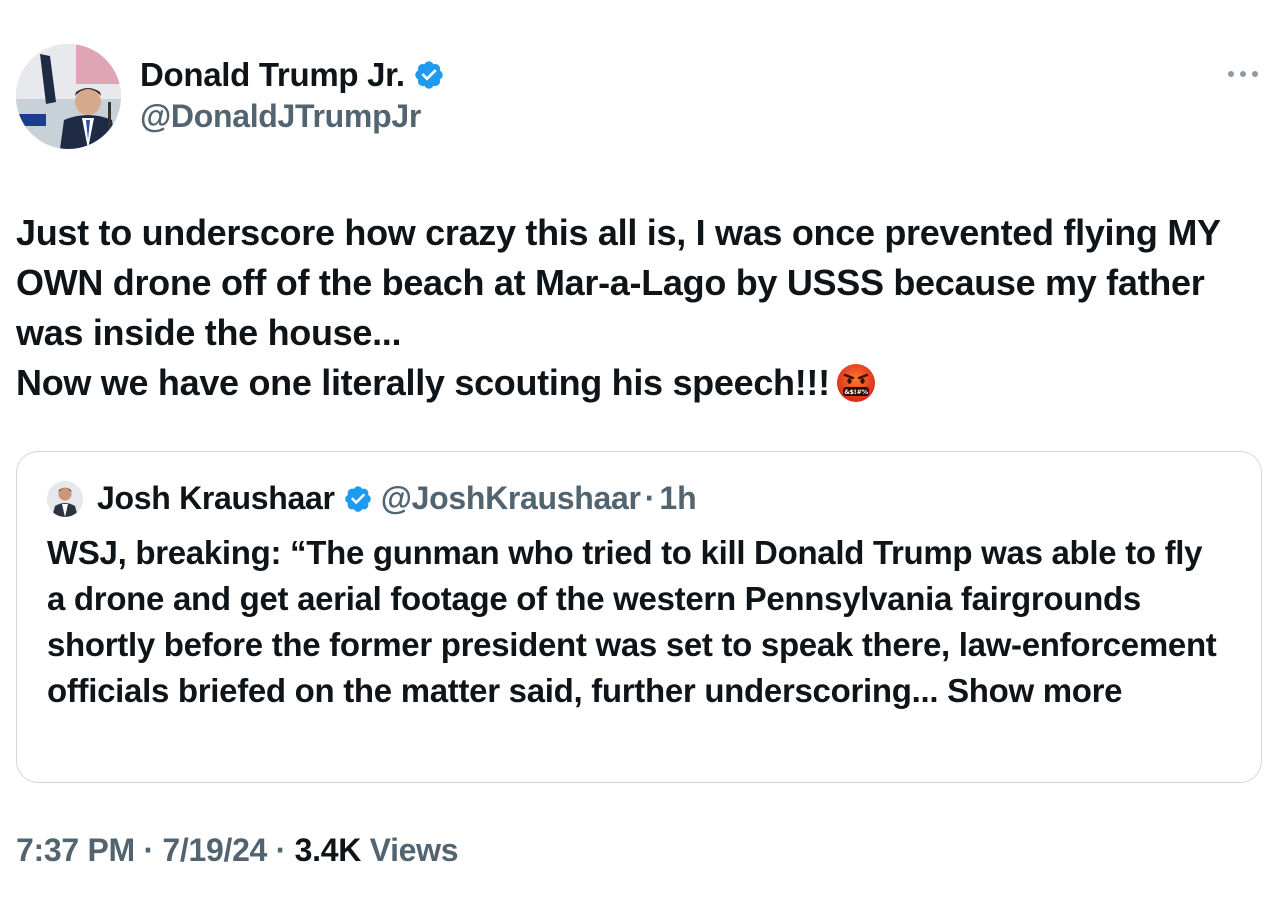 Image resolution: width=1280 pixels, height=900 pixels. What do you see at coordinates (372, 498) in the screenshot?
I see `quoted-tweet-header: Josh Kraushaar @JoshKraushaar · 1h` at bounding box center [372, 498].